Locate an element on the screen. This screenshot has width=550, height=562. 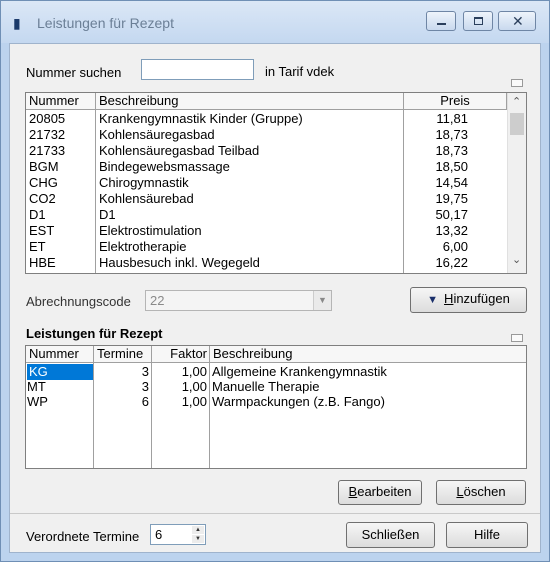
footer-separator is located at coordinates (275, 513).